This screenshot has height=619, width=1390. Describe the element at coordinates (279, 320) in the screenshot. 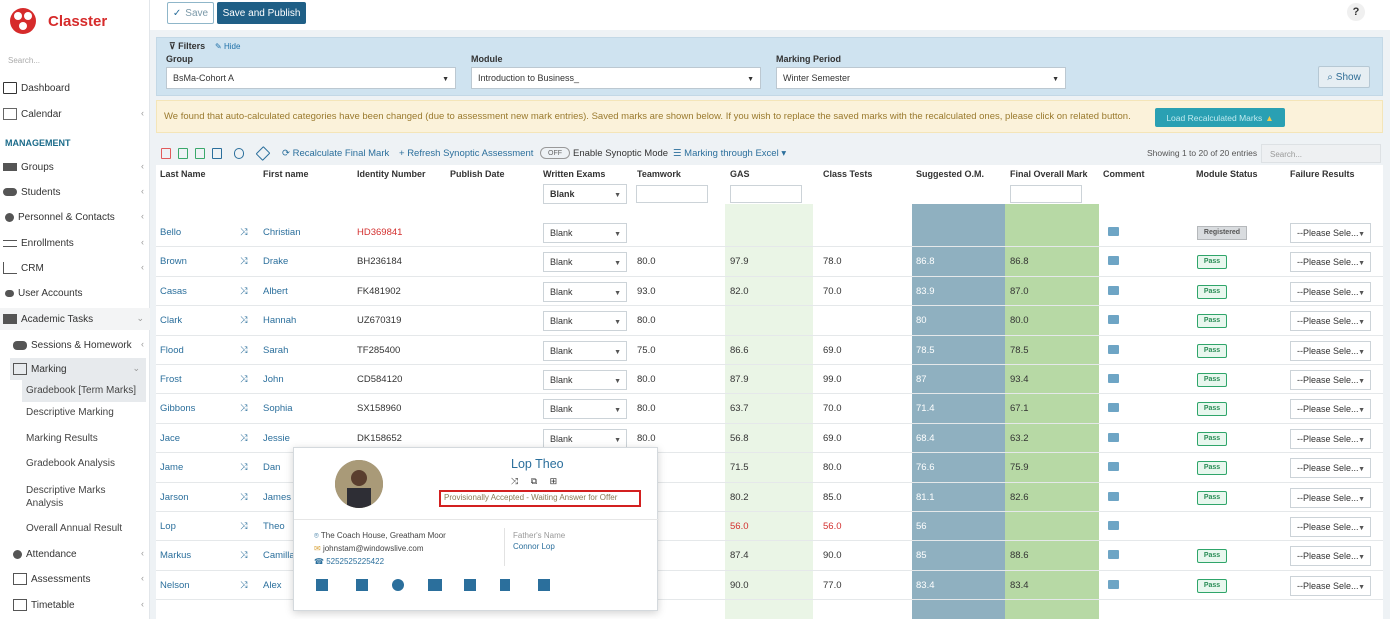

I see `first-name-cell: Hannah` at that location.